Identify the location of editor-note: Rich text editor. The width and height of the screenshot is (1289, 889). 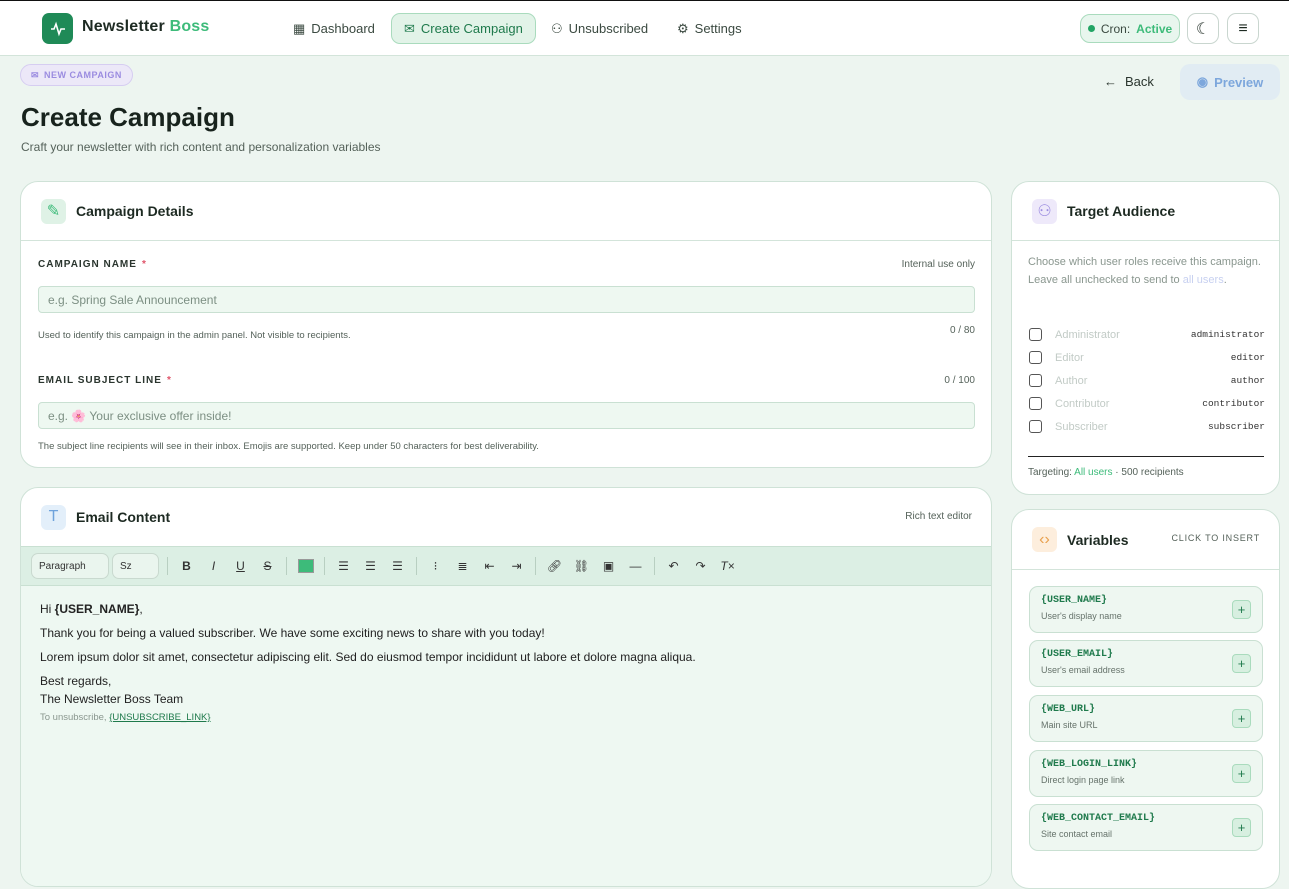
(938, 516).